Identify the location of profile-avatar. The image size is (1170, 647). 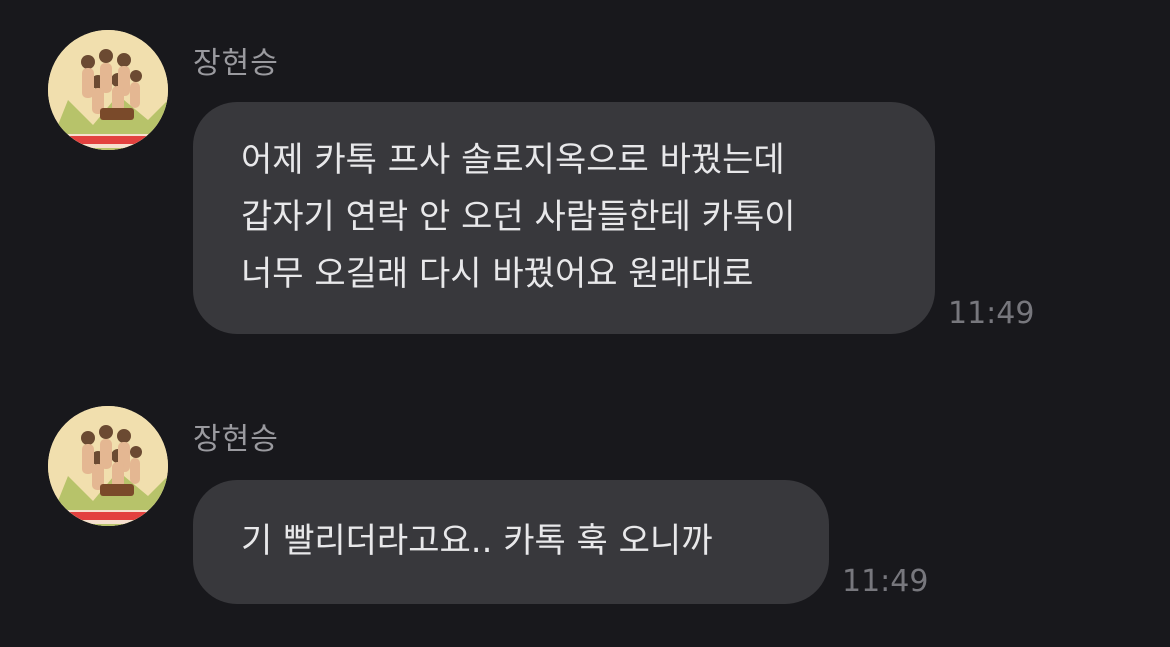
(108, 466).